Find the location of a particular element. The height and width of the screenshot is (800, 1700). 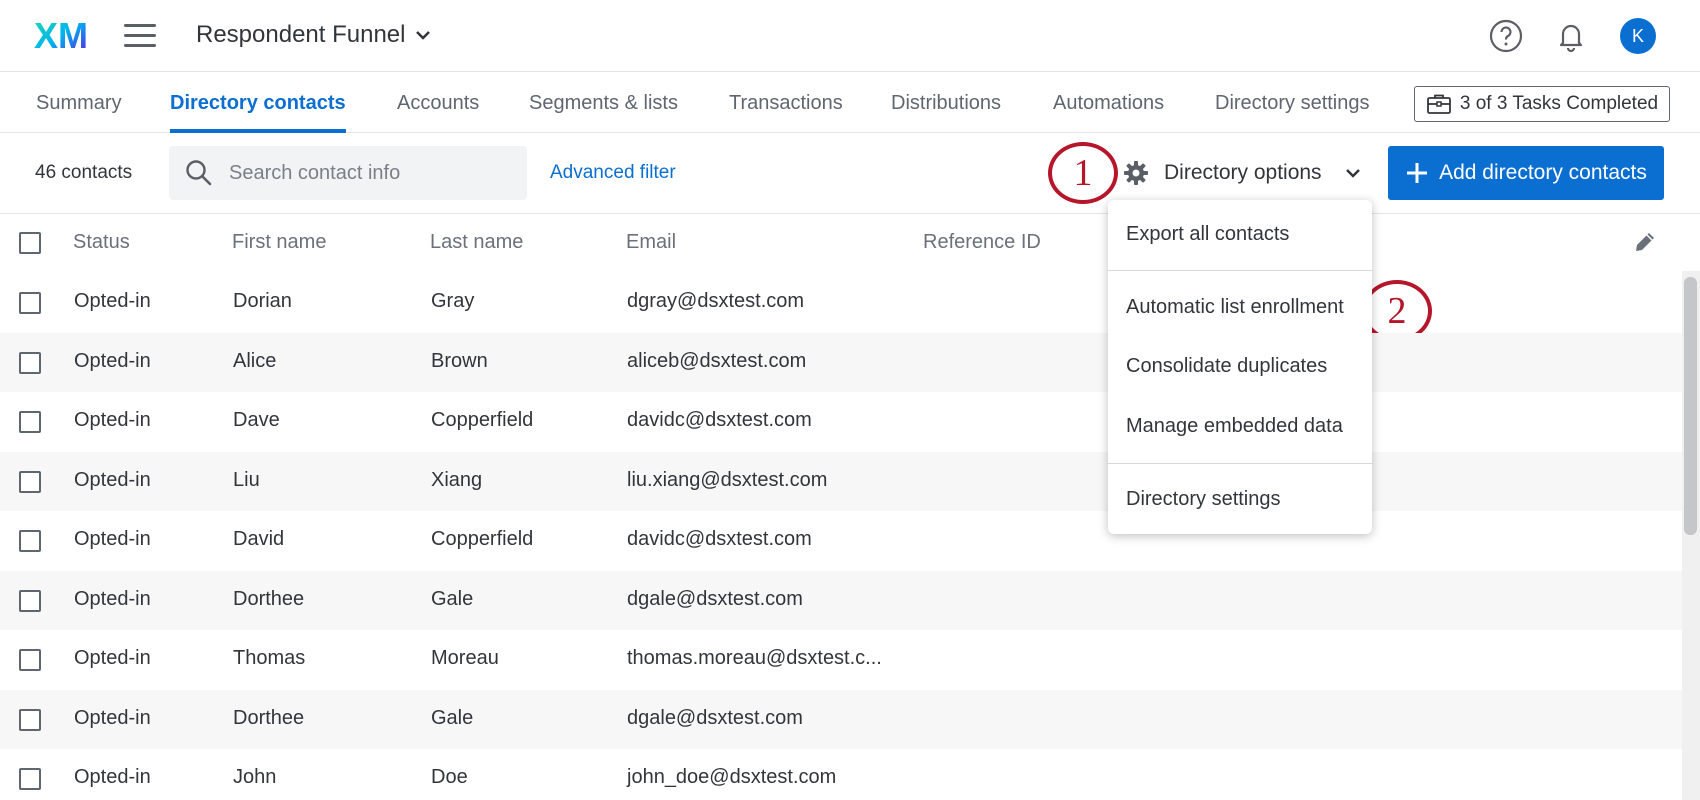

top-bar: XM Respondent Funnel K is located at coordinates (850, 36).